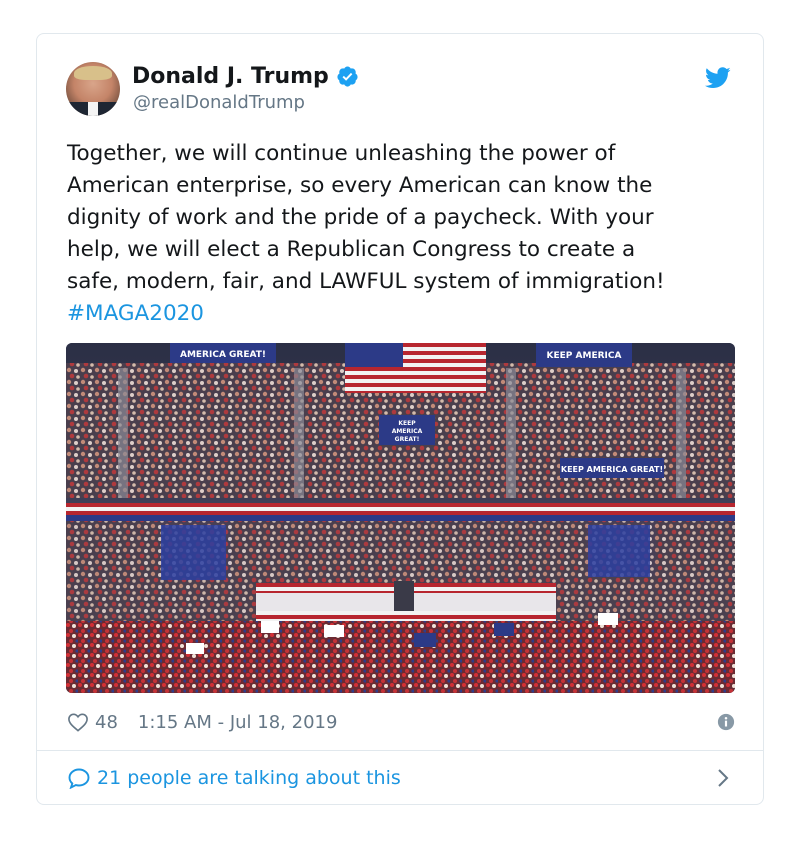 Image resolution: width=800 pixels, height=842 pixels. Describe the element at coordinates (723, 778) in the screenshot. I see `chevron-right-icon` at that location.